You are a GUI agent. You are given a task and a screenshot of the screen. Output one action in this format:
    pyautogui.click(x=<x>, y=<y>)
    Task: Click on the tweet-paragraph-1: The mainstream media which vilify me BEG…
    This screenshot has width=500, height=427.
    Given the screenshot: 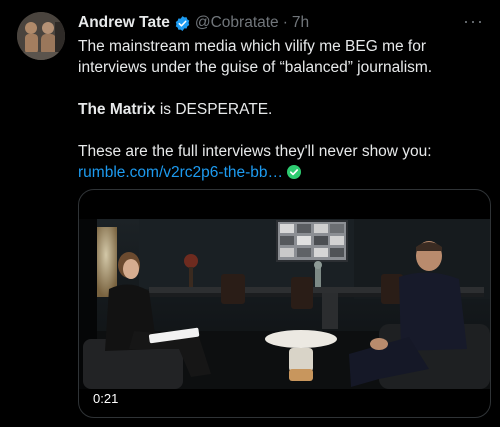 What is the action you would take?
    pyautogui.click(x=255, y=57)
    